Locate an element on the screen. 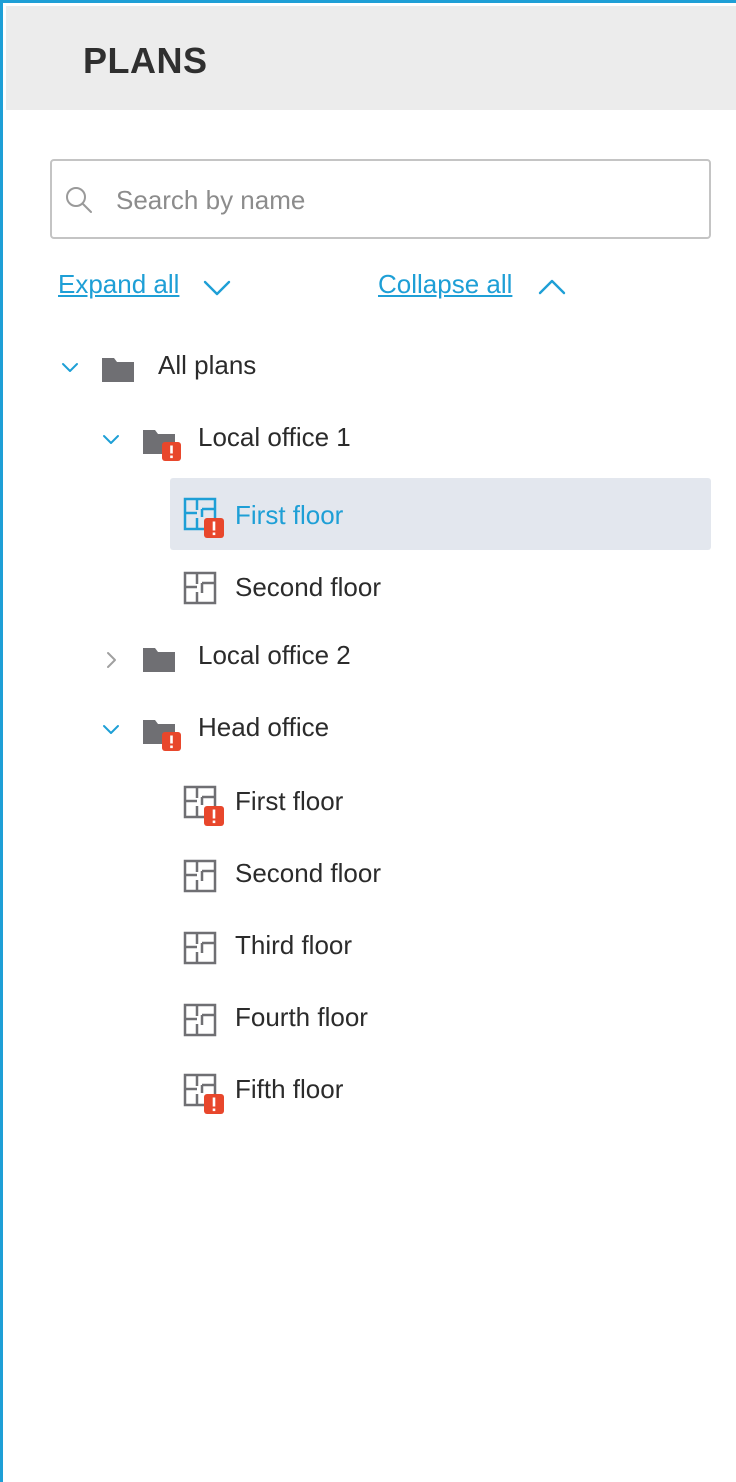  tree-node-fifth-floor-head-office: Fifth floor is located at coordinates (440, 1090).